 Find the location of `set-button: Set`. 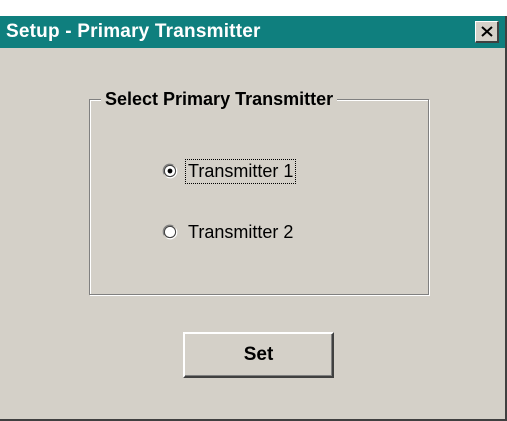

set-button: Set is located at coordinates (258, 355).